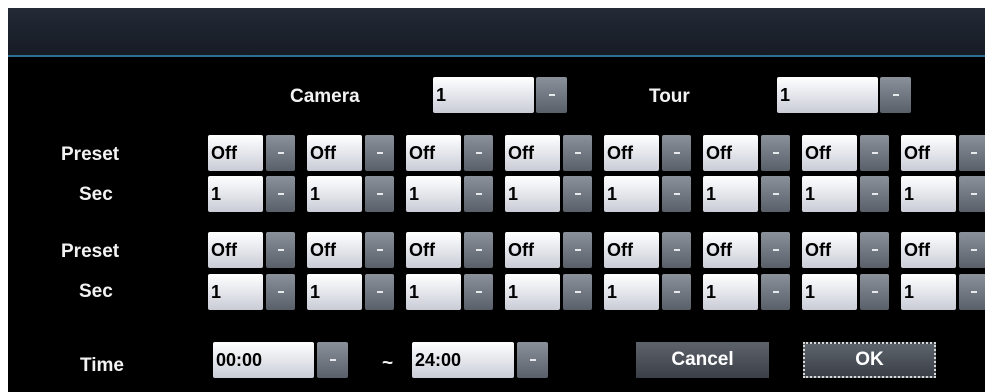  Describe the element at coordinates (325, 96) in the screenshot. I see `camera-label: Camera` at that location.